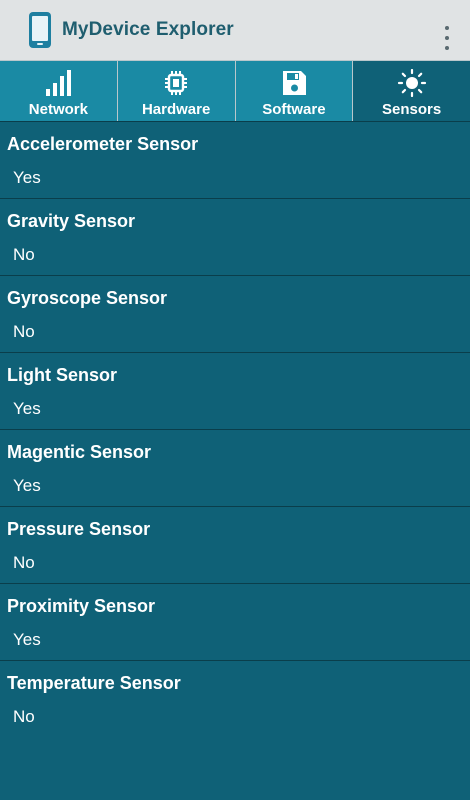  I want to click on overflow-menu-icon, so click(447, 38).